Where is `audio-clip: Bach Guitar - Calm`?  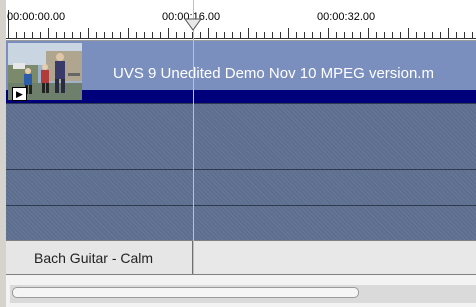
audio-clip: Bach Guitar - Calm is located at coordinates (99, 257).